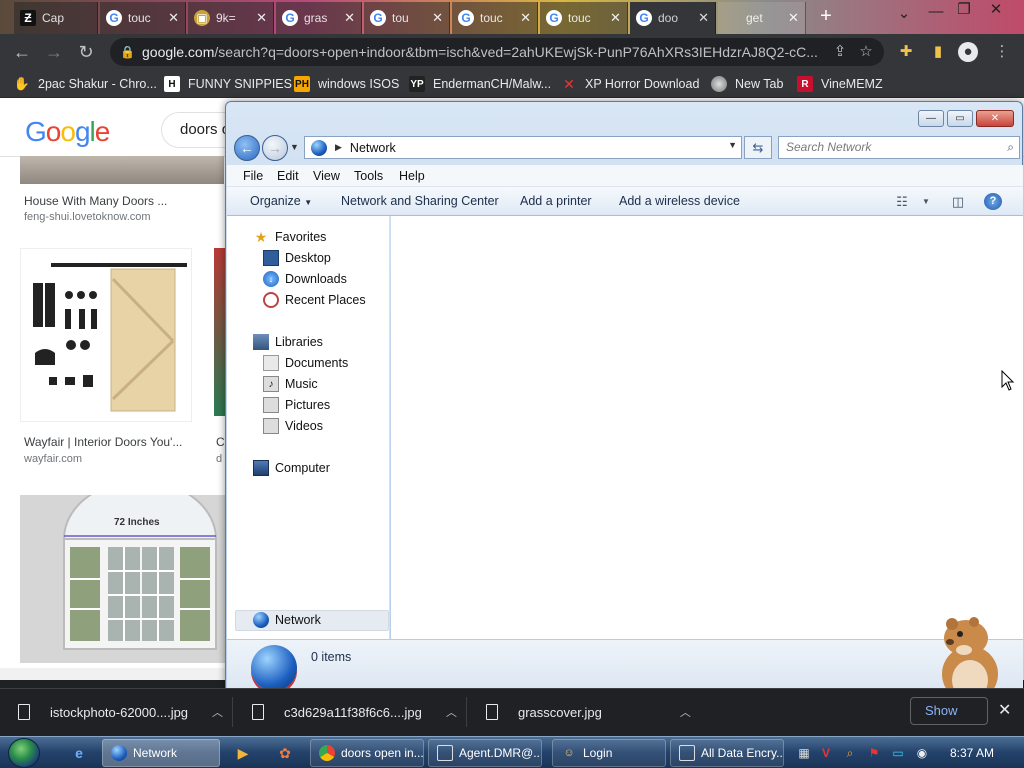 The image size is (1024, 768). I want to click on tray-flag-icon: ⚑, so click(874, 753).